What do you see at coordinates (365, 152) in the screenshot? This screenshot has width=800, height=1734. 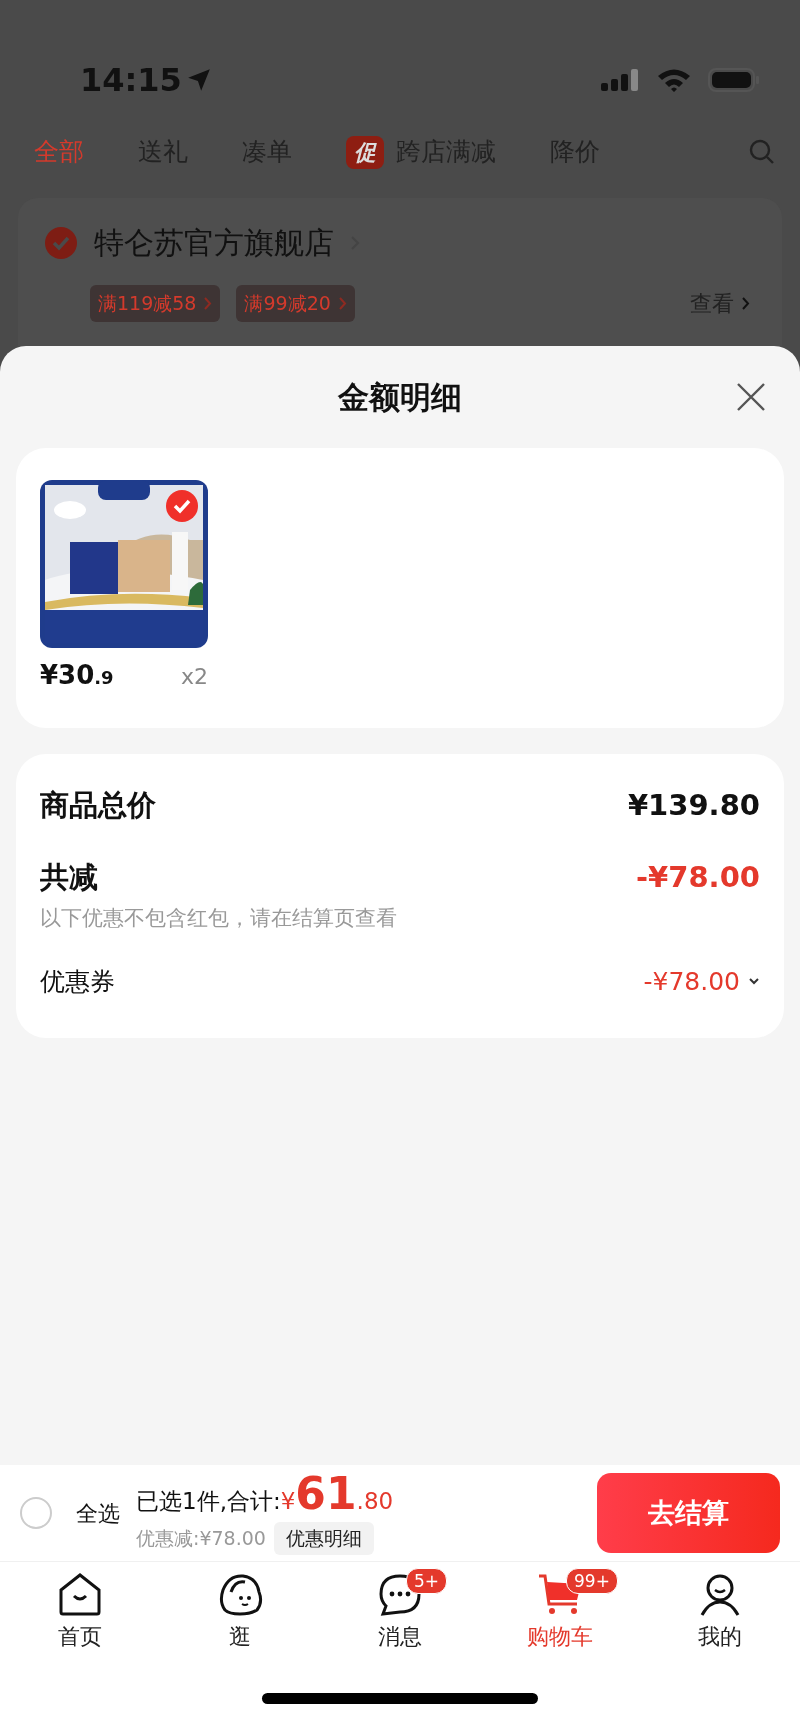 I see `promo-badge: 促` at bounding box center [365, 152].